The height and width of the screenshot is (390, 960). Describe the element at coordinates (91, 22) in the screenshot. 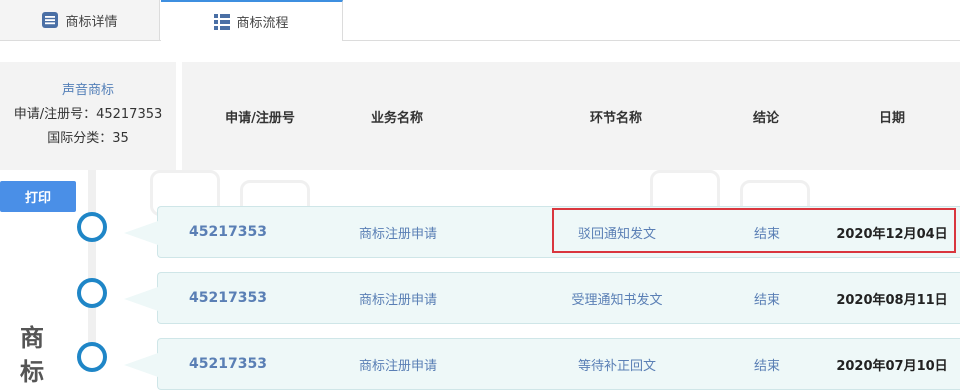

I see `tab-label: 商标详情` at that location.